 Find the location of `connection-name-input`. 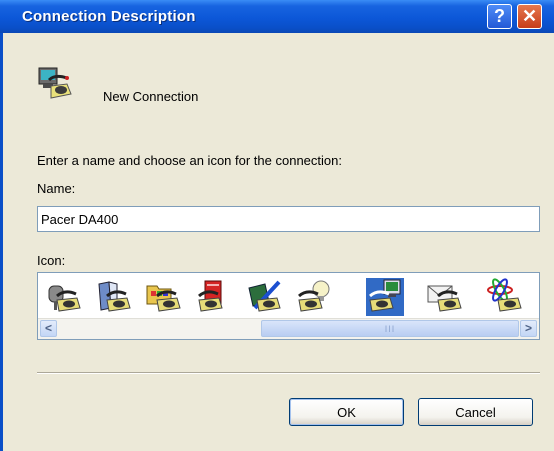

connection-name-input is located at coordinates (288, 219).